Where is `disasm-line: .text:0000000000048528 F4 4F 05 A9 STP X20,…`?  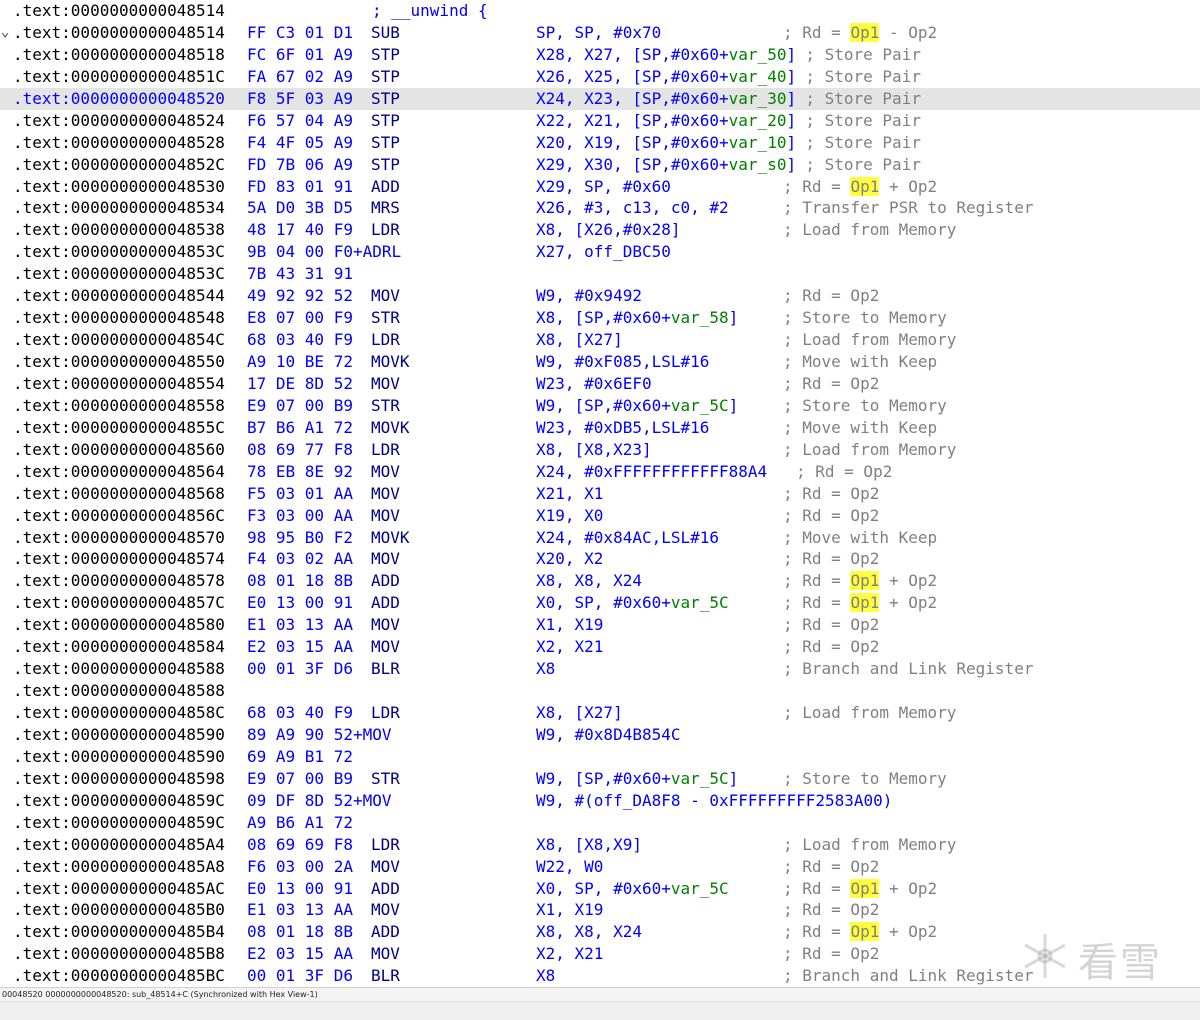
disasm-line: .text:0000000000048528 F4 4F 05 A9 STP X20,… is located at coordinates (600, 143).